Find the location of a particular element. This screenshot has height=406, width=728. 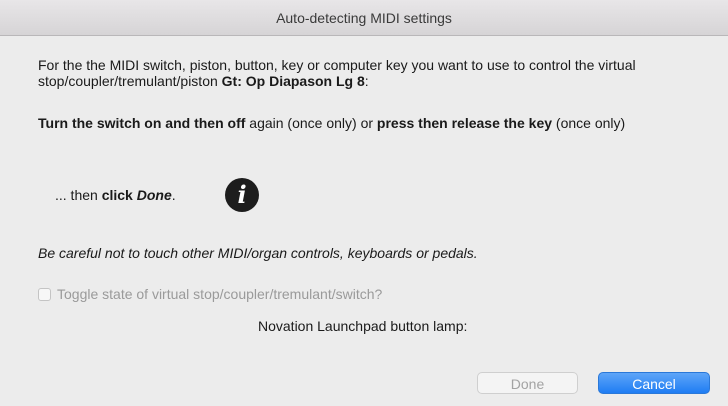

title-bar: Auto-detecting MIDI settings is located at coordinates (364, 18).